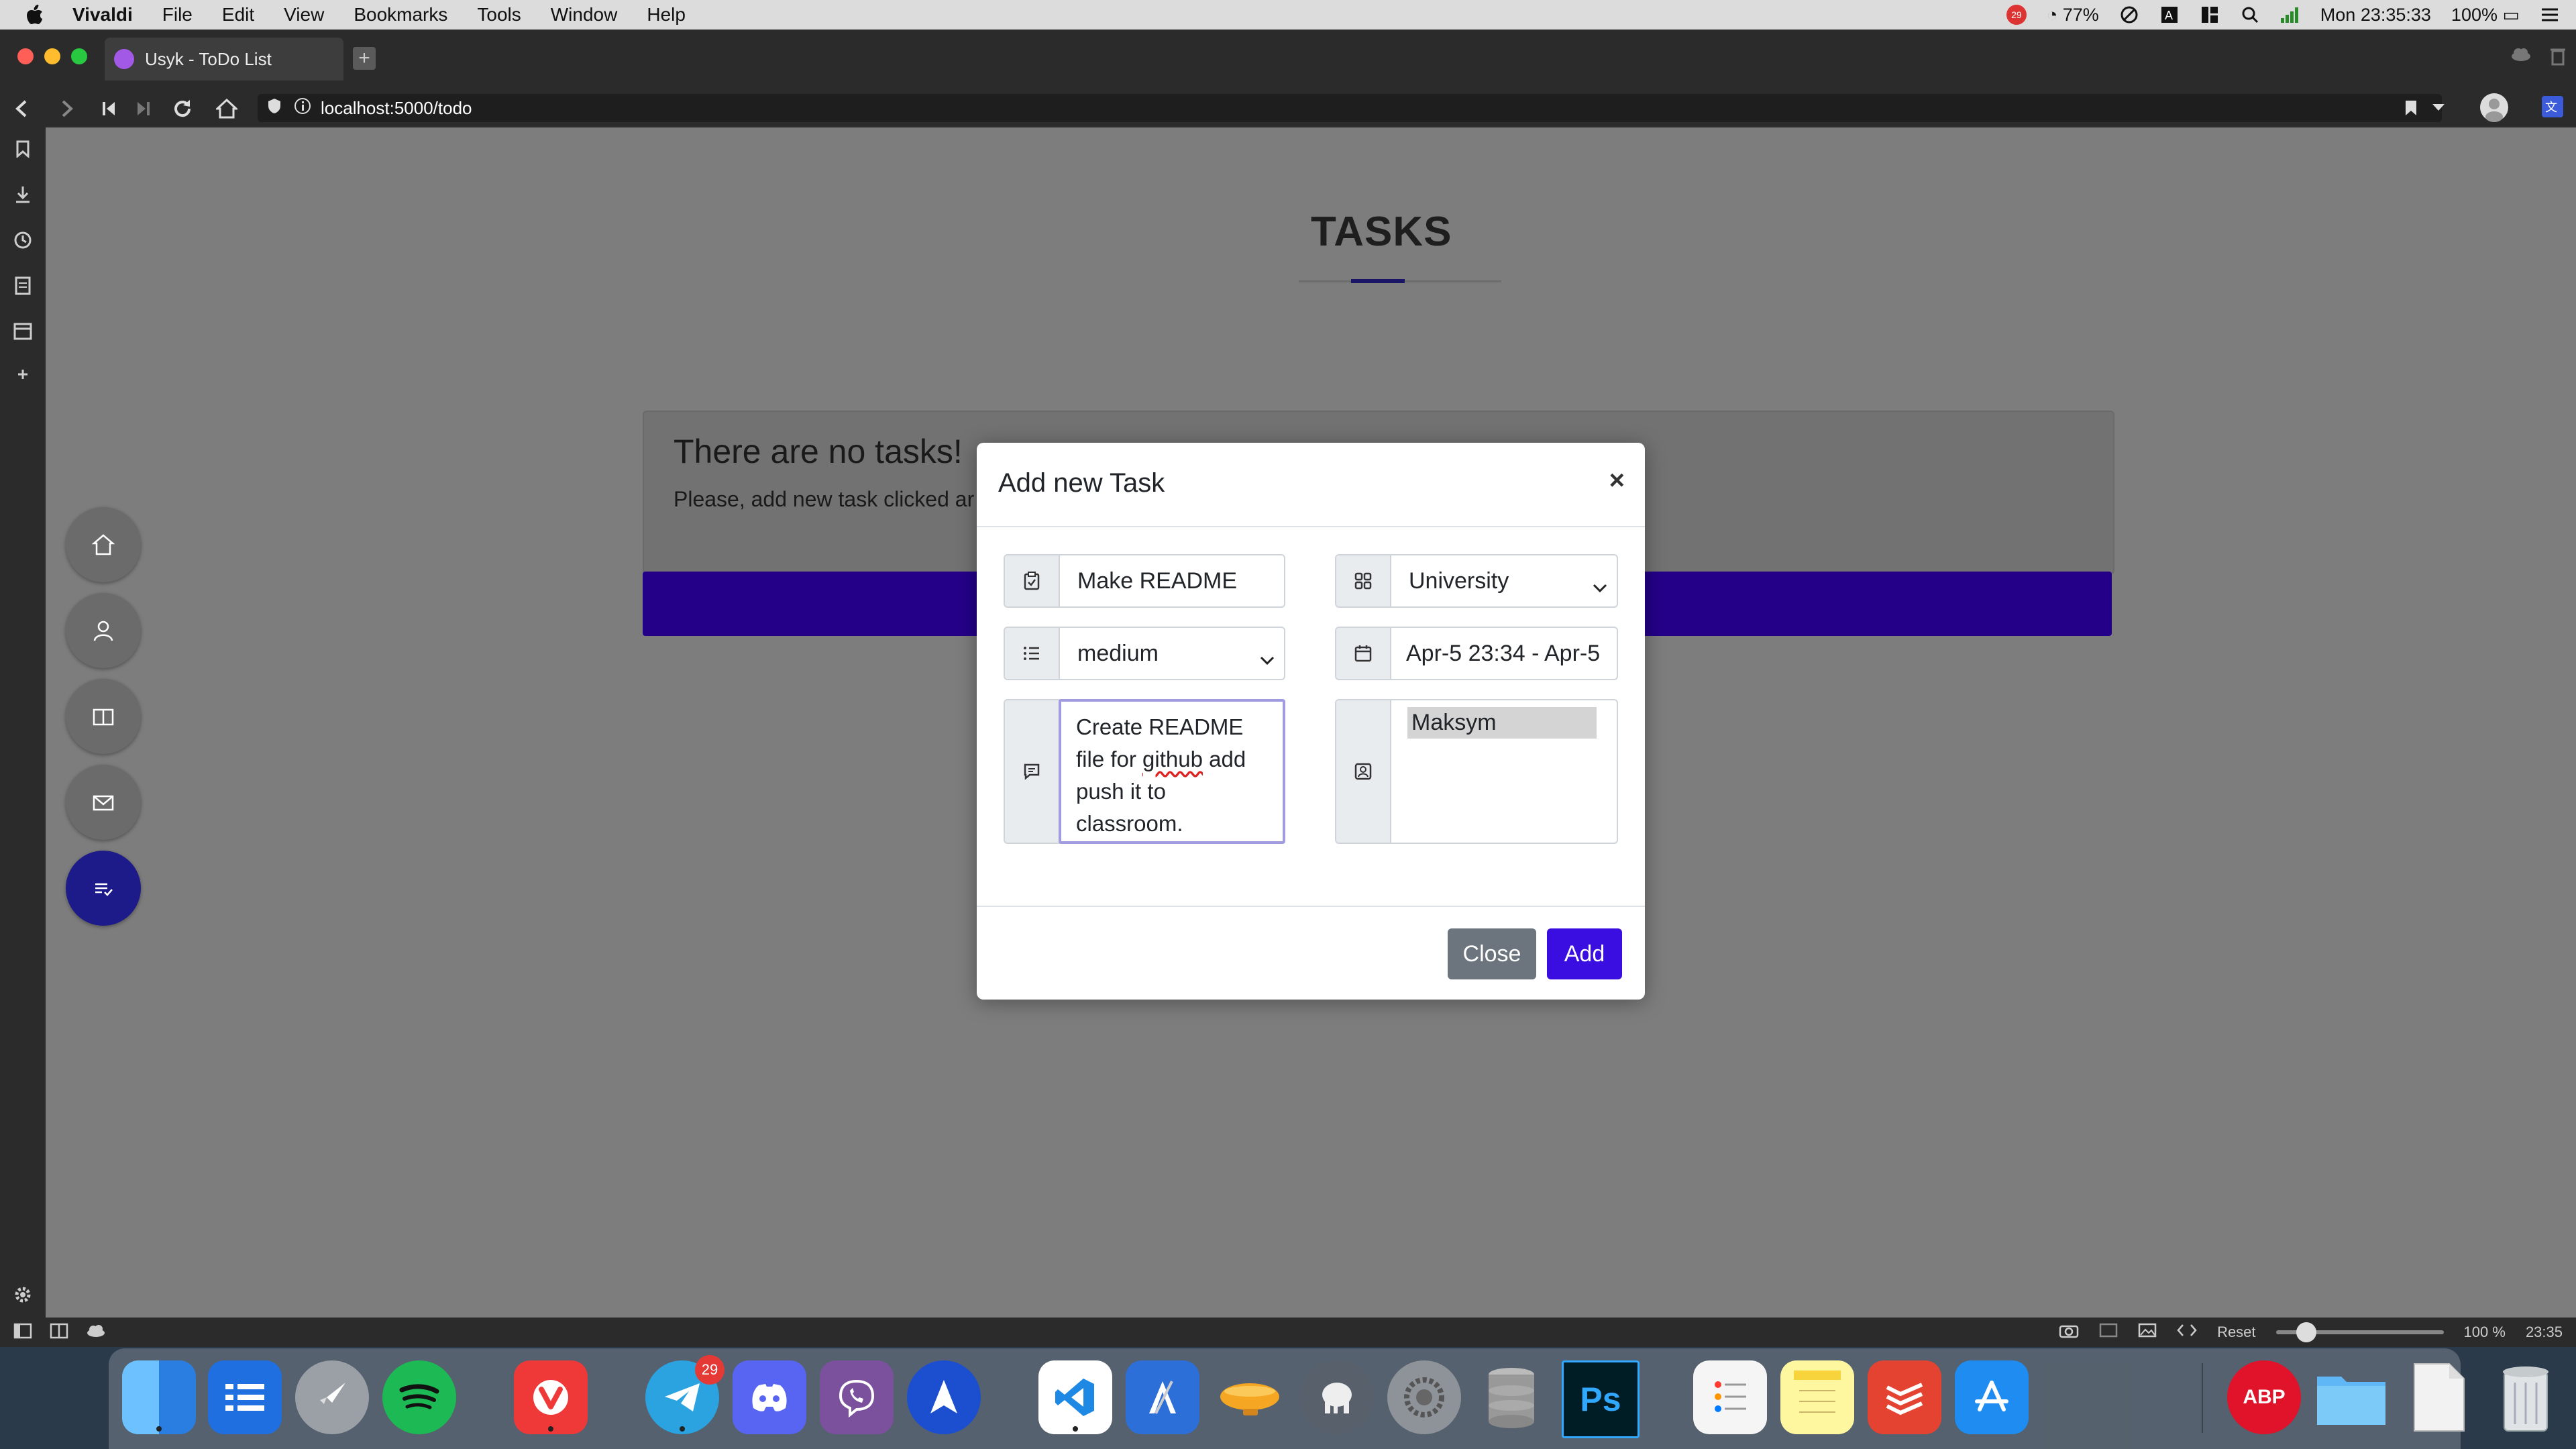 The height and width of the screenshot is (1449, 2576). Describe the element at coordinates (2411, 109) in the screenshot. I see `bookmark-page-icon` at that location.